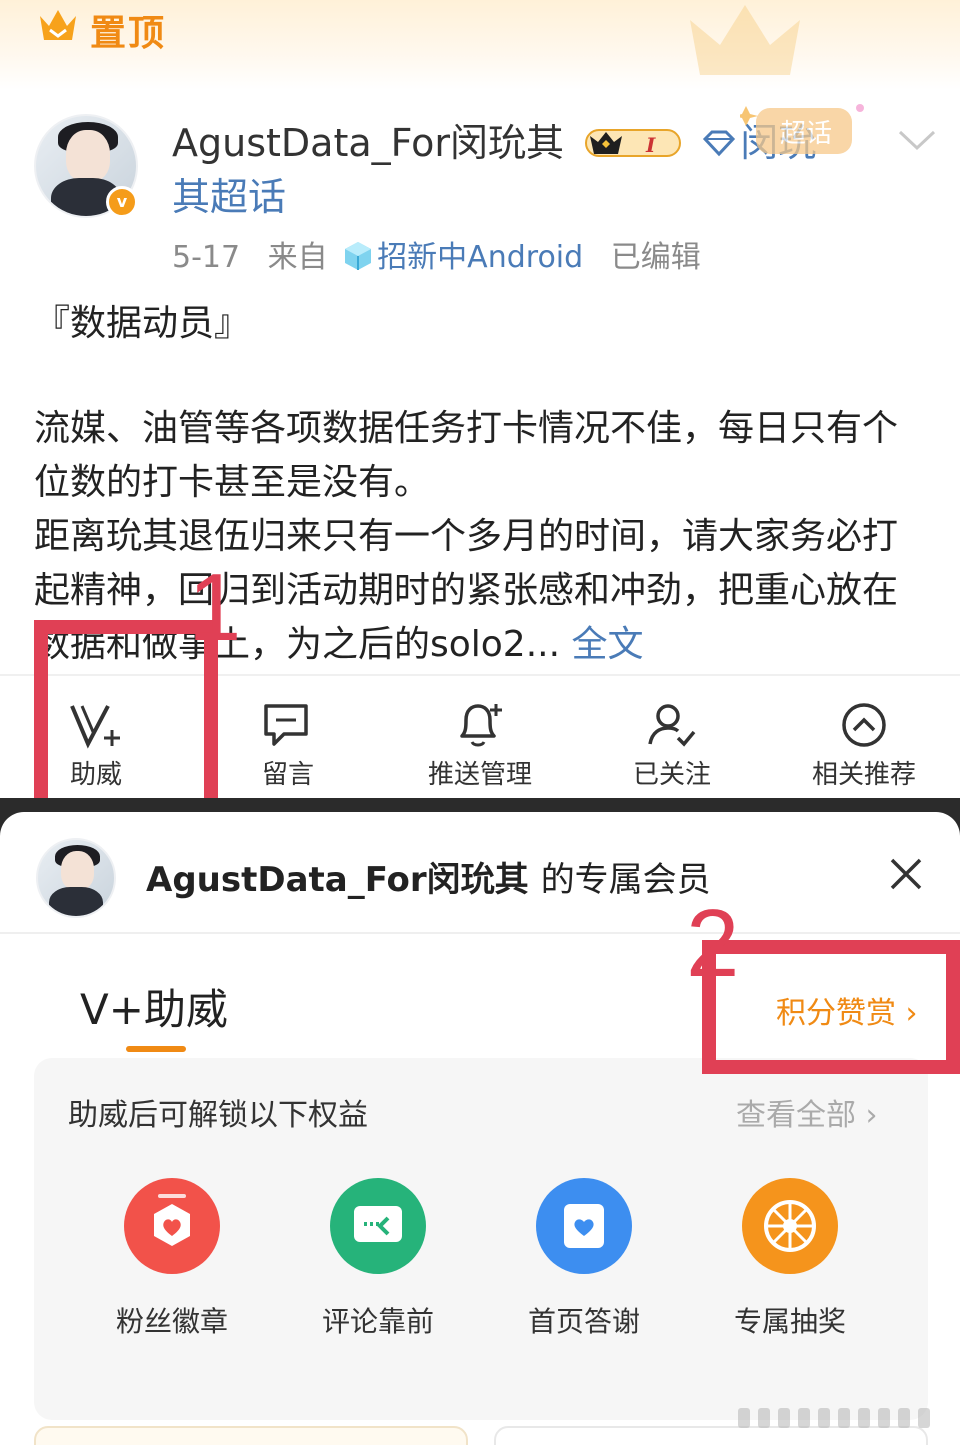 The width and height of the screenshot is (960, 1445). Describe the element at coordinates (172, 1226) in the screenshot. I see `fan-badge-icon` at that location.